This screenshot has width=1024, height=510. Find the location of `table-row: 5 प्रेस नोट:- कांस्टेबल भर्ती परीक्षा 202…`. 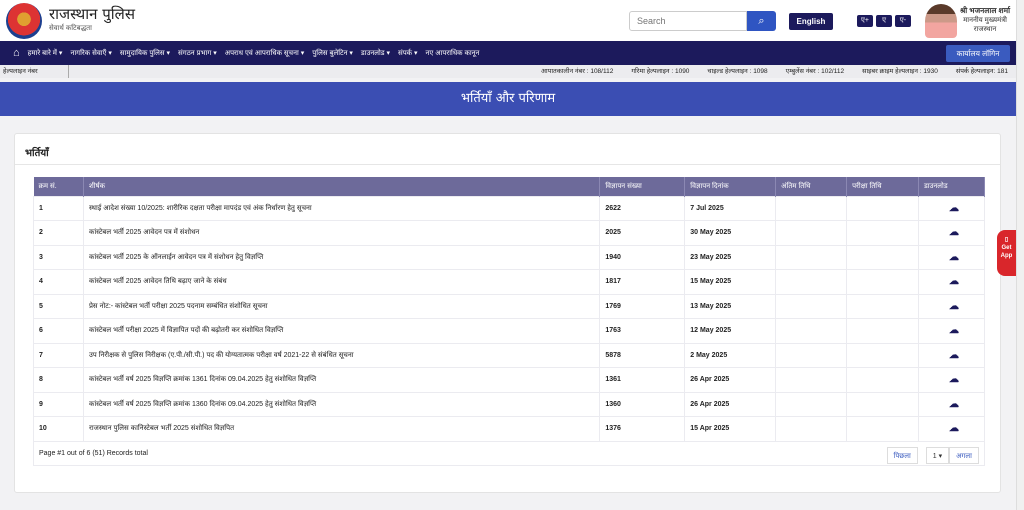

table-row: 5 प्रेस नोट:- कांस्टेबल भर्ती परीक्षा 202… is located at coordinates (509, 306).